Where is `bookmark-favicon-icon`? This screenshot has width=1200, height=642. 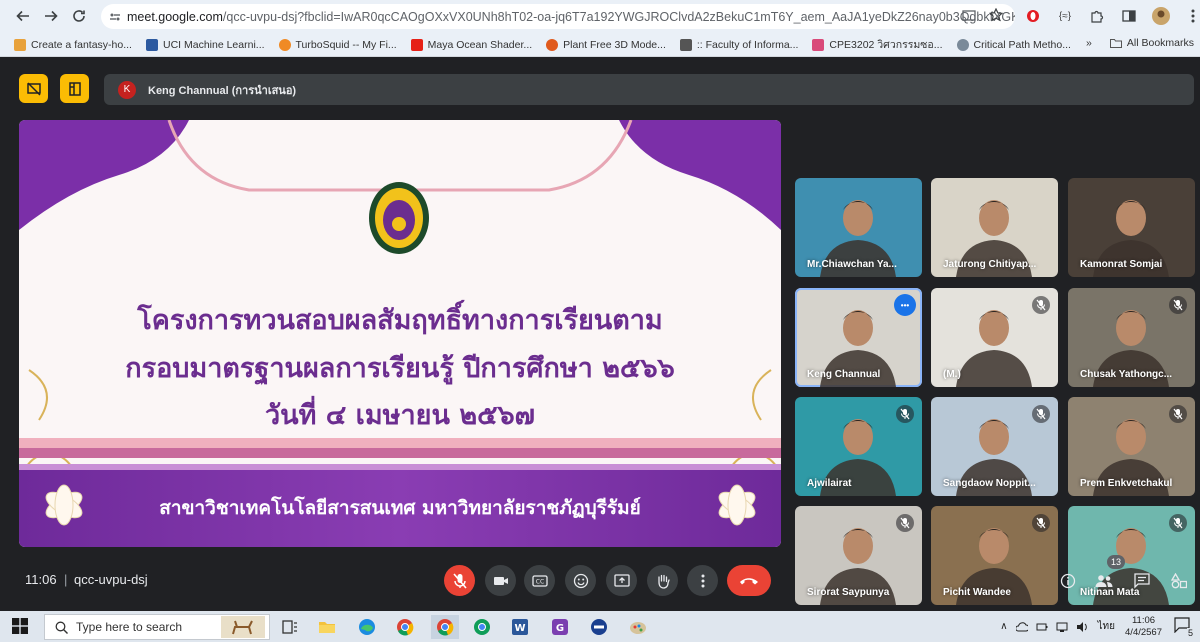
bookmark-favicon-icon is located at coordinates (20, 44).